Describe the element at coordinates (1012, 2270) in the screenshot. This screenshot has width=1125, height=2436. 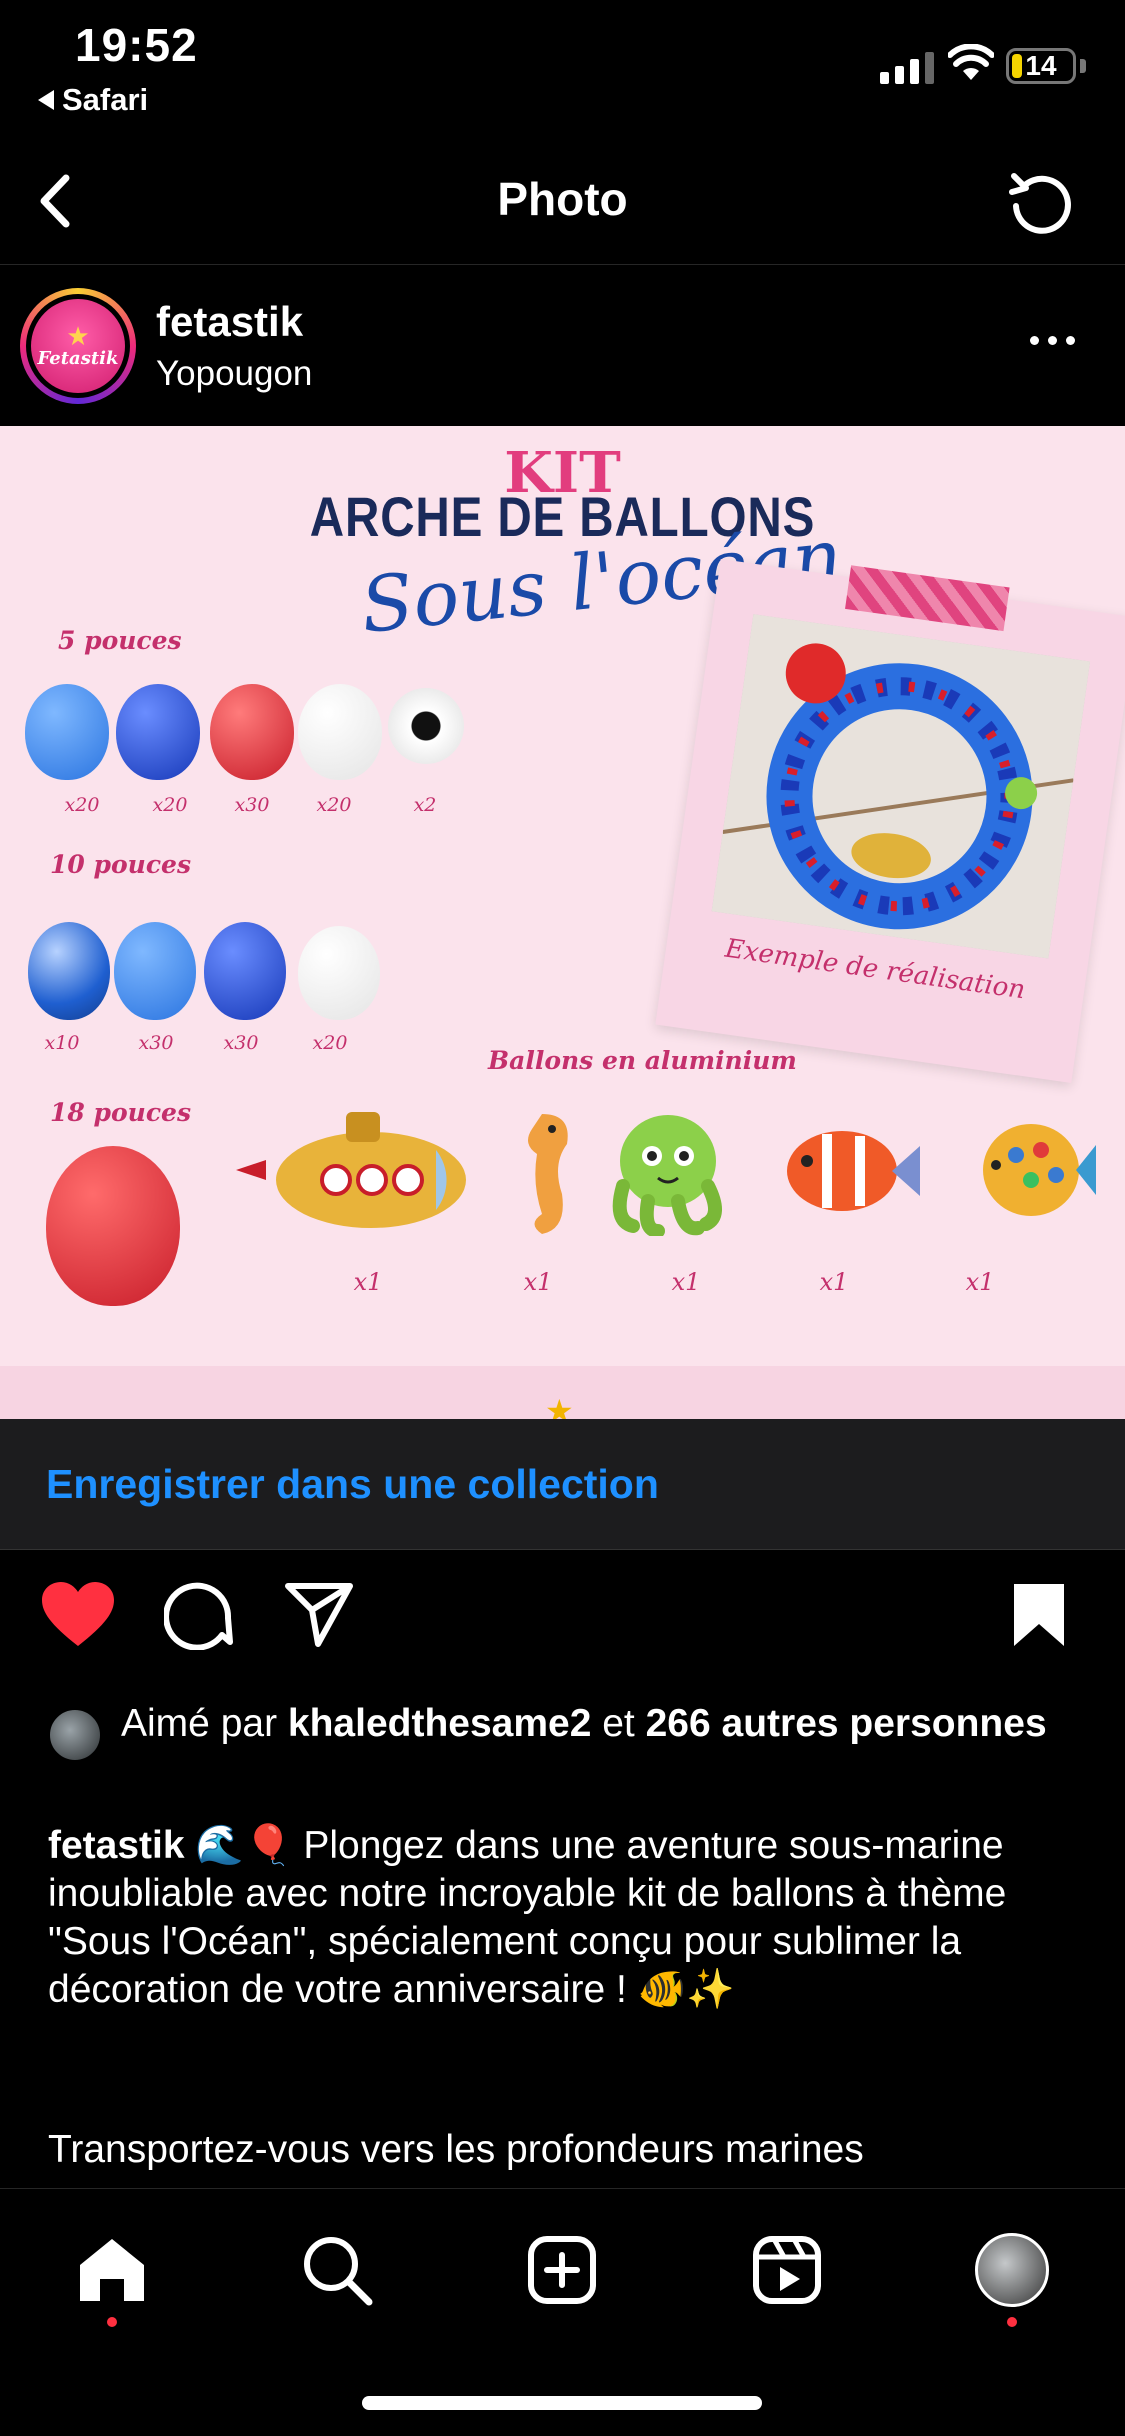
I see `profile-avatar` at that location.